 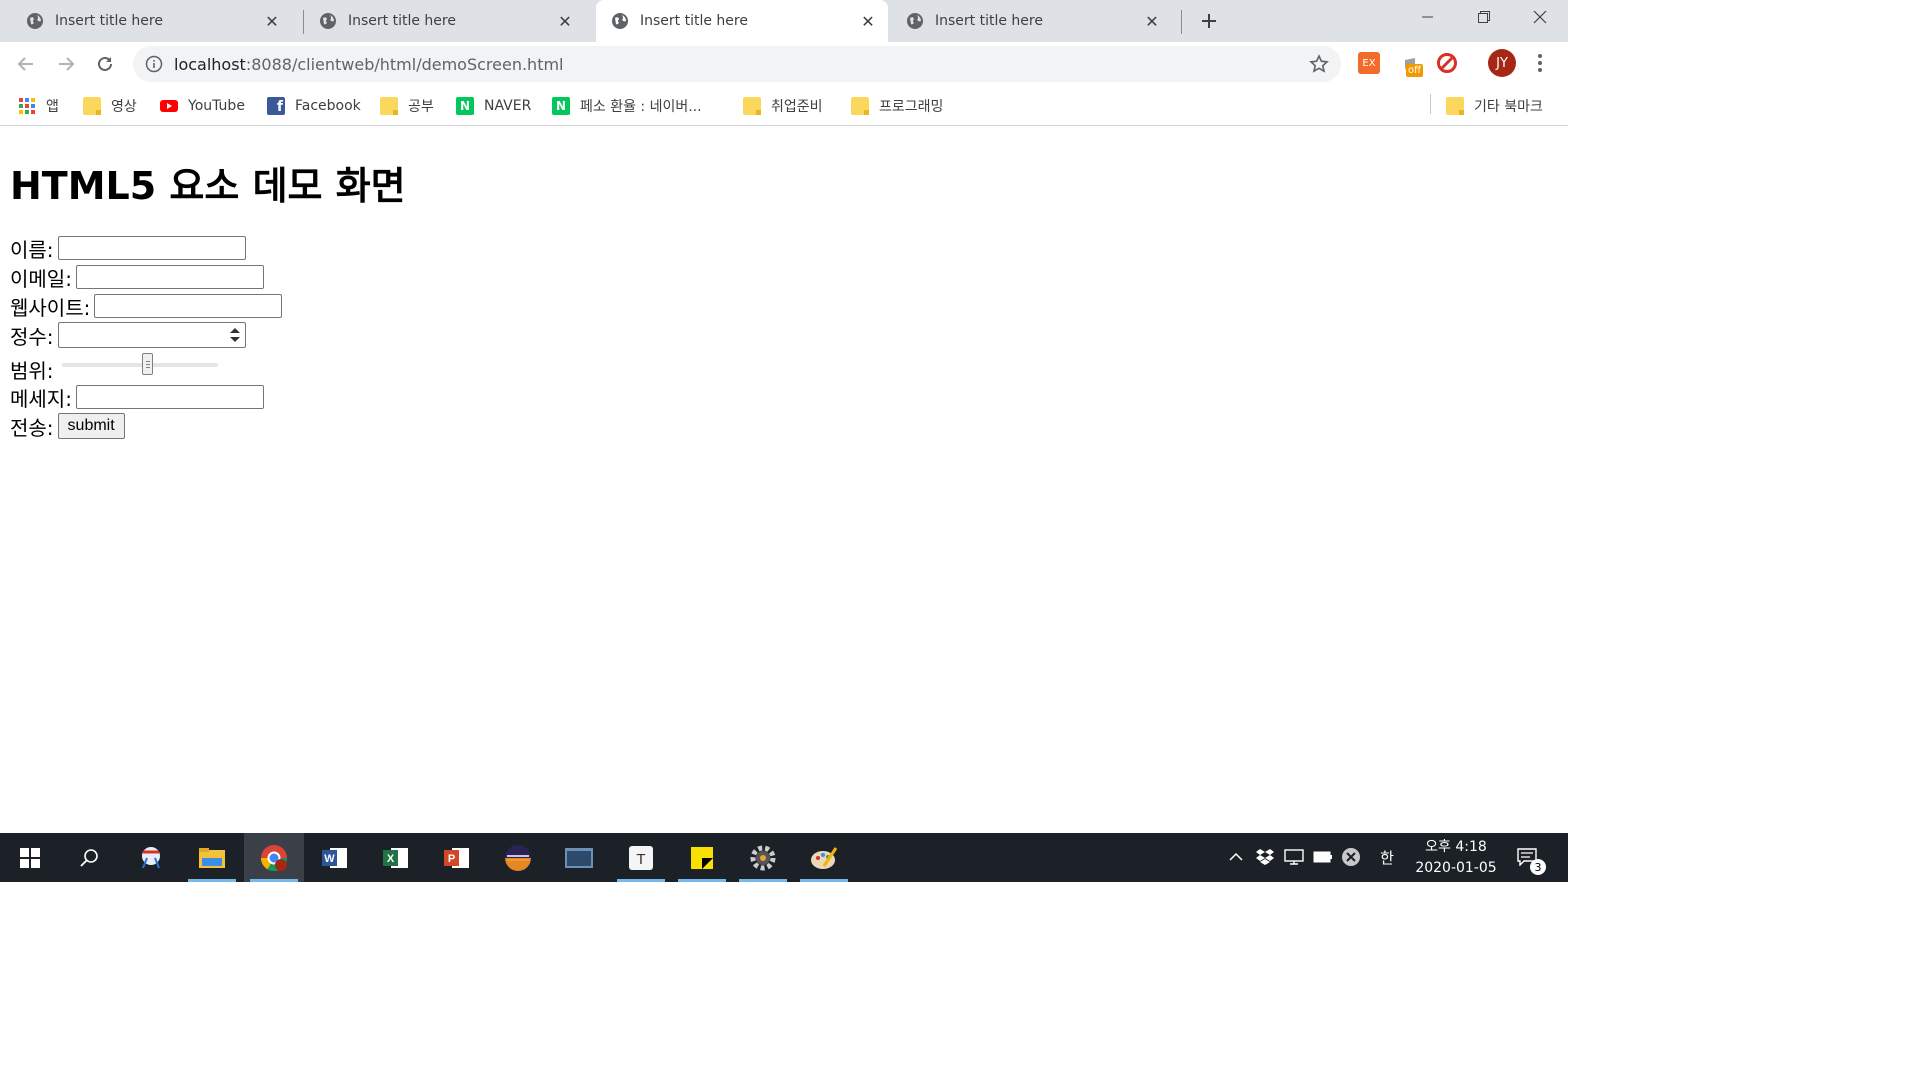 What do you see at coordinates (52, 107) in the screenshot?
I see `bookmark-label: 앱` at bounding box center [52, 107].